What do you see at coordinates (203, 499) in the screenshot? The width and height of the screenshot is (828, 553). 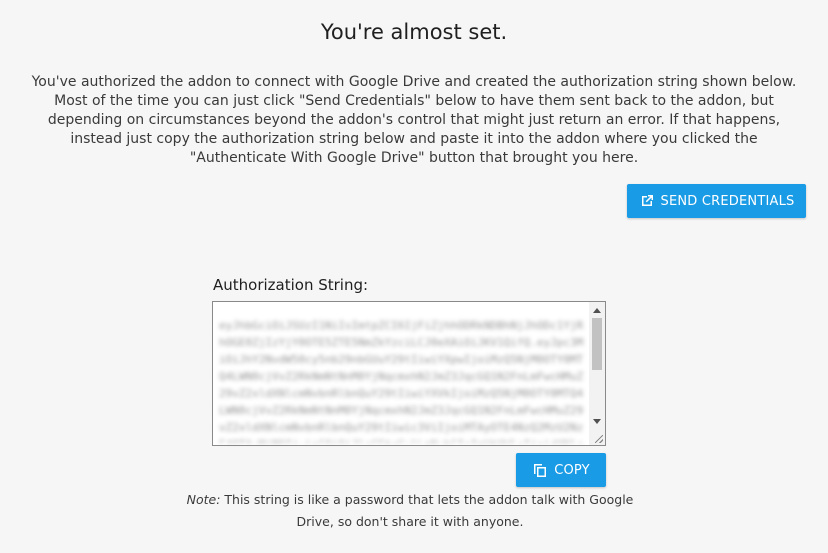 I see `note-prefix: Note:` at bounding box center [203, 499].